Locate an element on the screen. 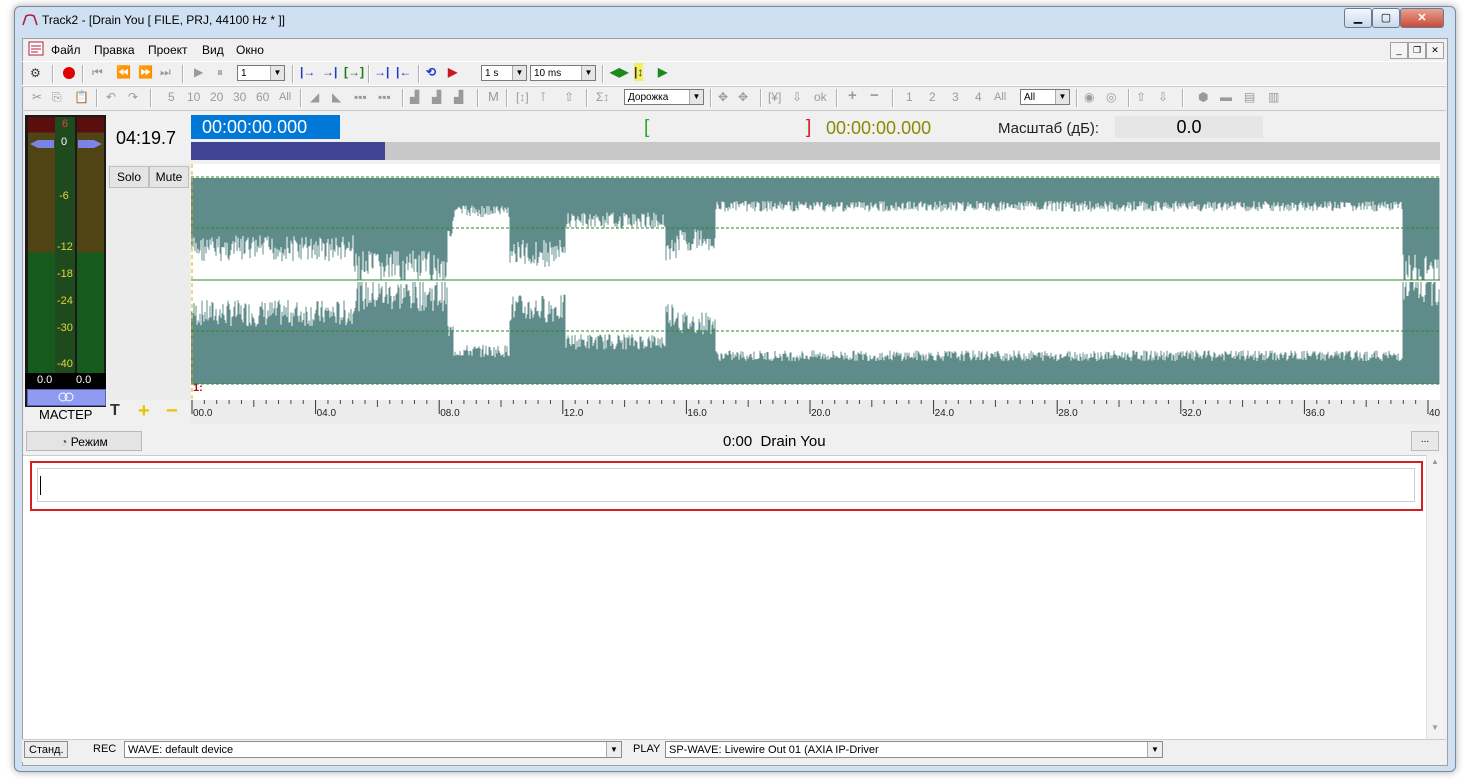 The height and width of the screenshot is (782, 1464). play-icon: ▶ is located at coordinates (198, 72).